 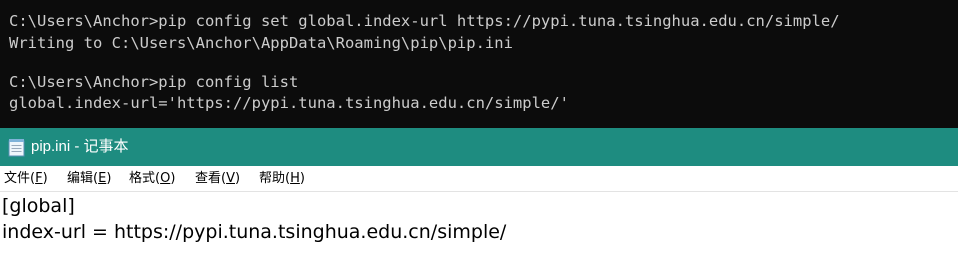 I want to click on menu-format: 格式(O), so click(x=152, y=178).